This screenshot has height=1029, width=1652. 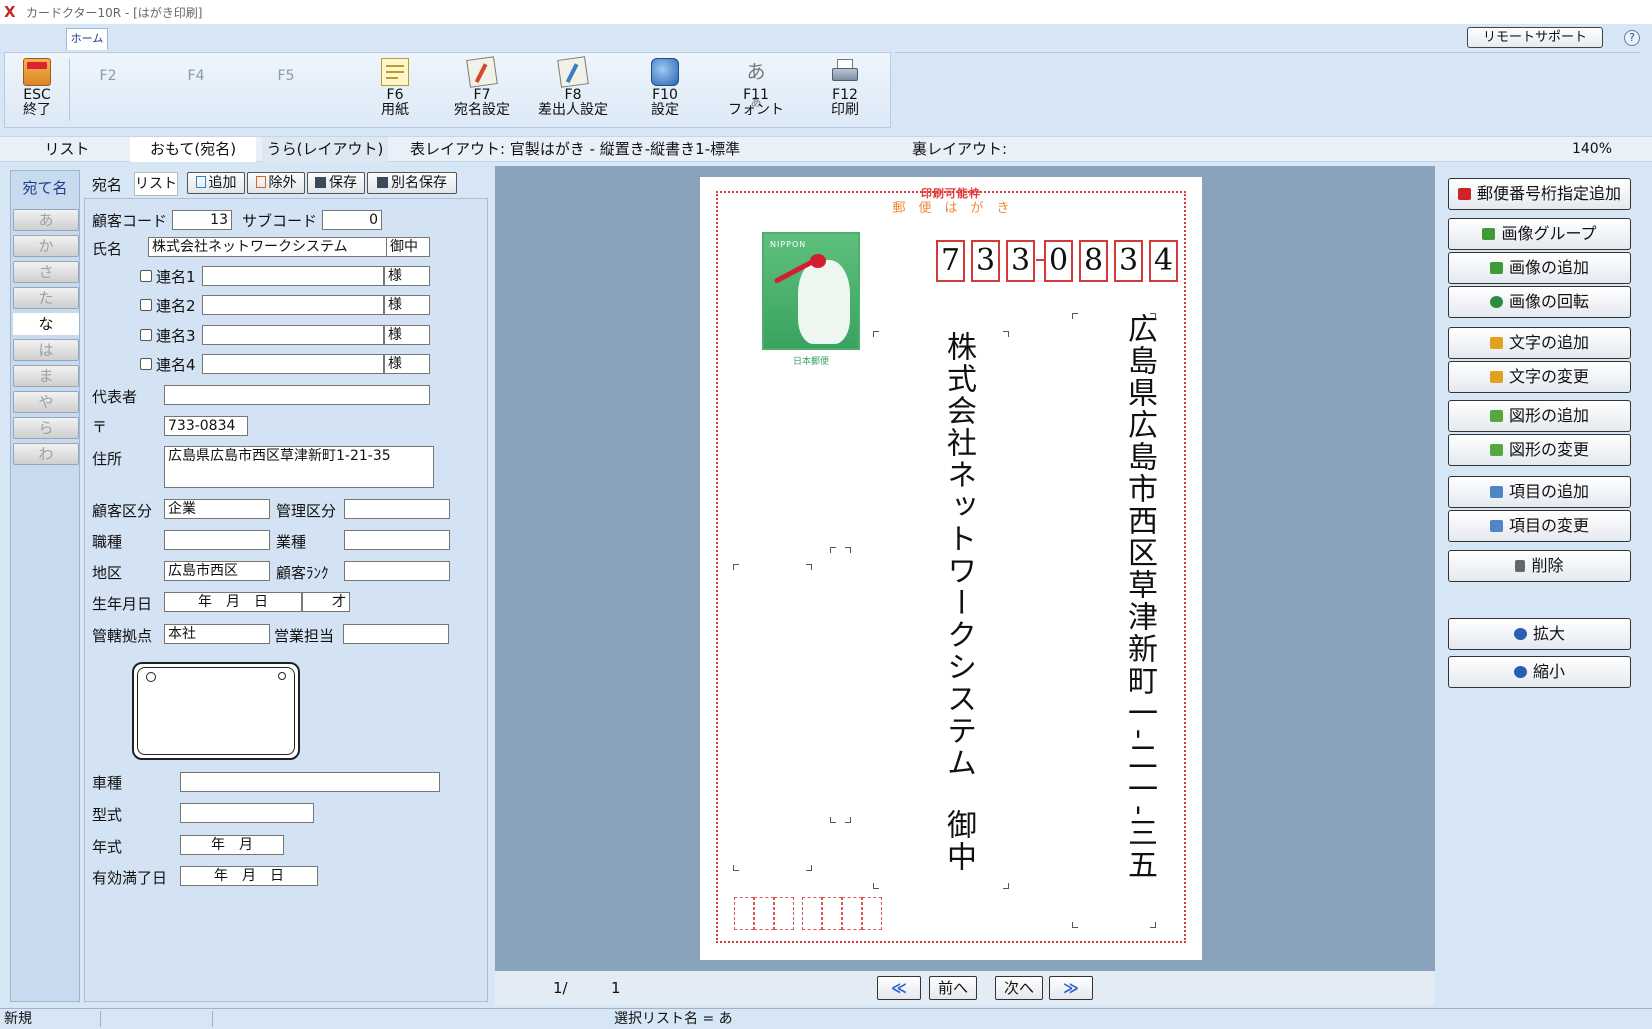 What do you see at coordinates (1539, 672) in the screenshot?
I see `zoom-out-button: 縮小` at bounding box center [1539, 672].